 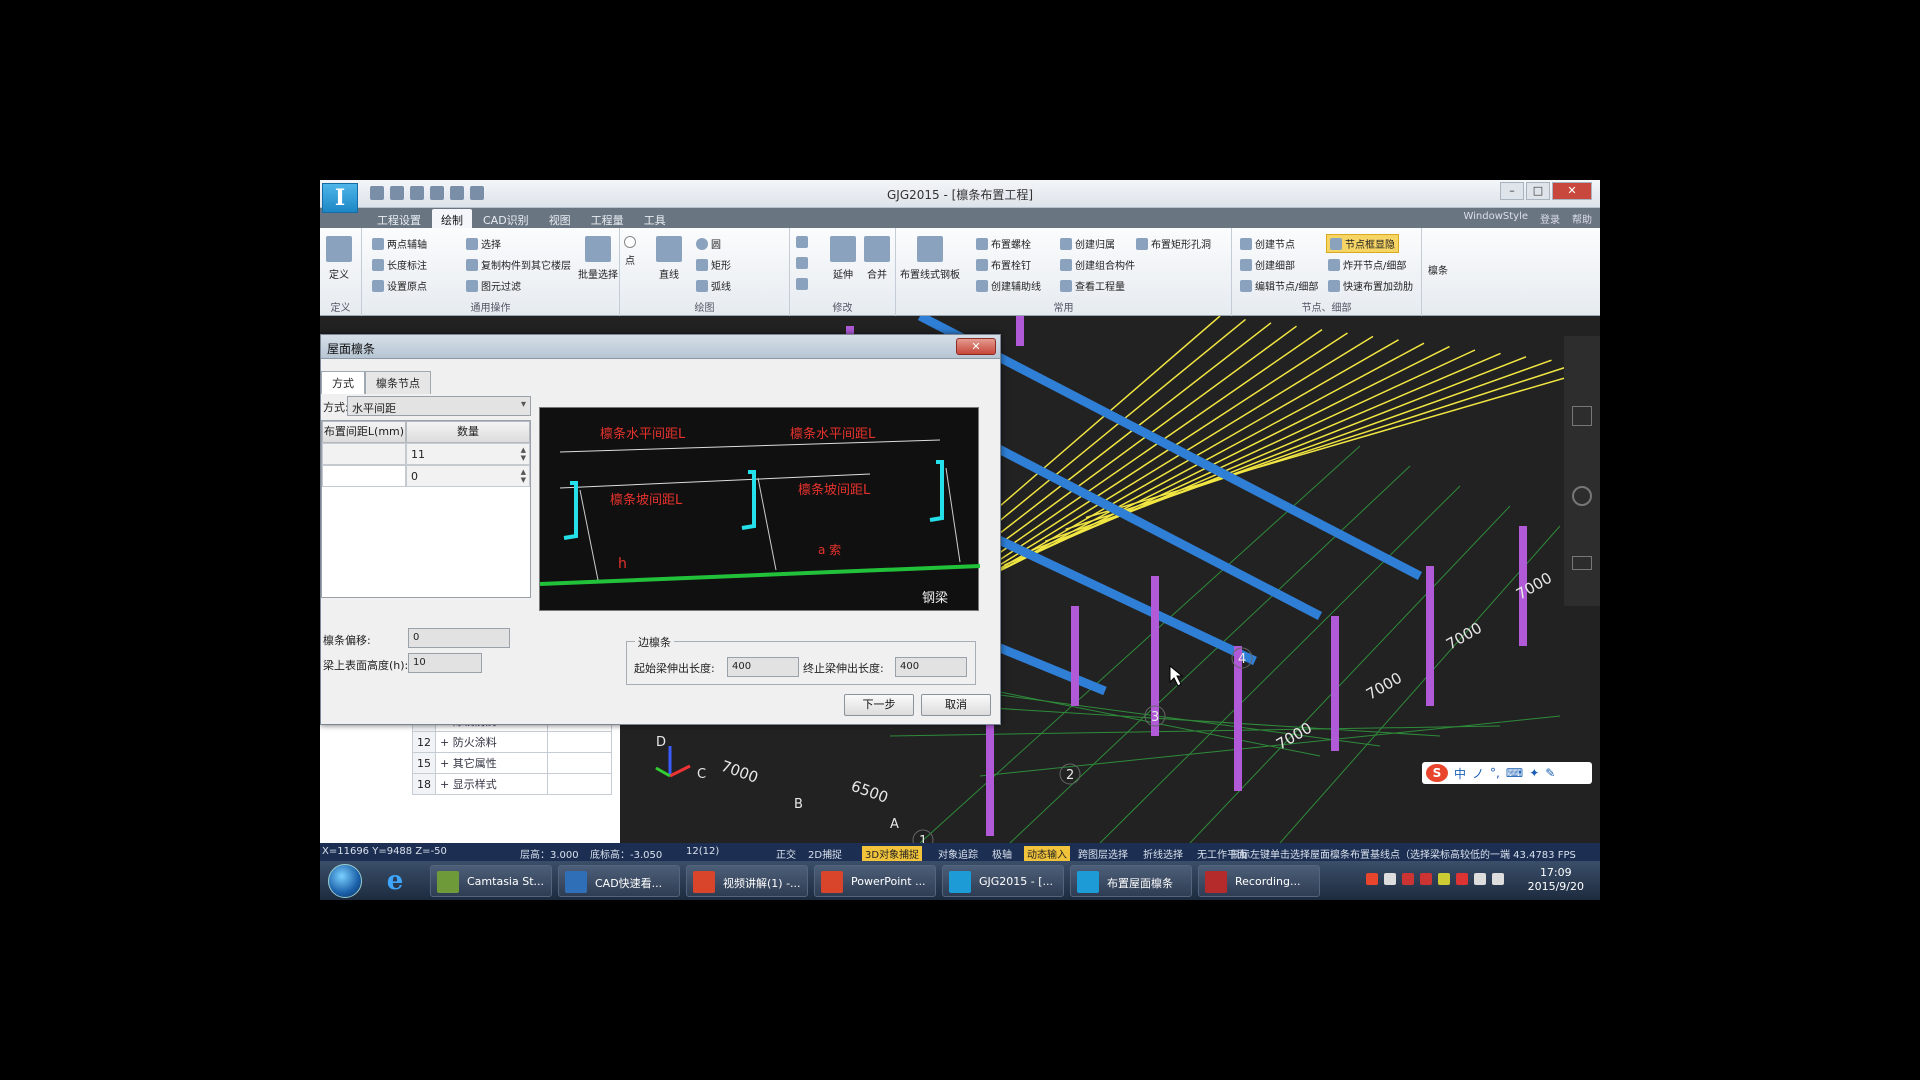 What do you see at coordinates (1444, 879) in the screenshot?
I see `app-tray-icon` at bounding box center [1444, 879].